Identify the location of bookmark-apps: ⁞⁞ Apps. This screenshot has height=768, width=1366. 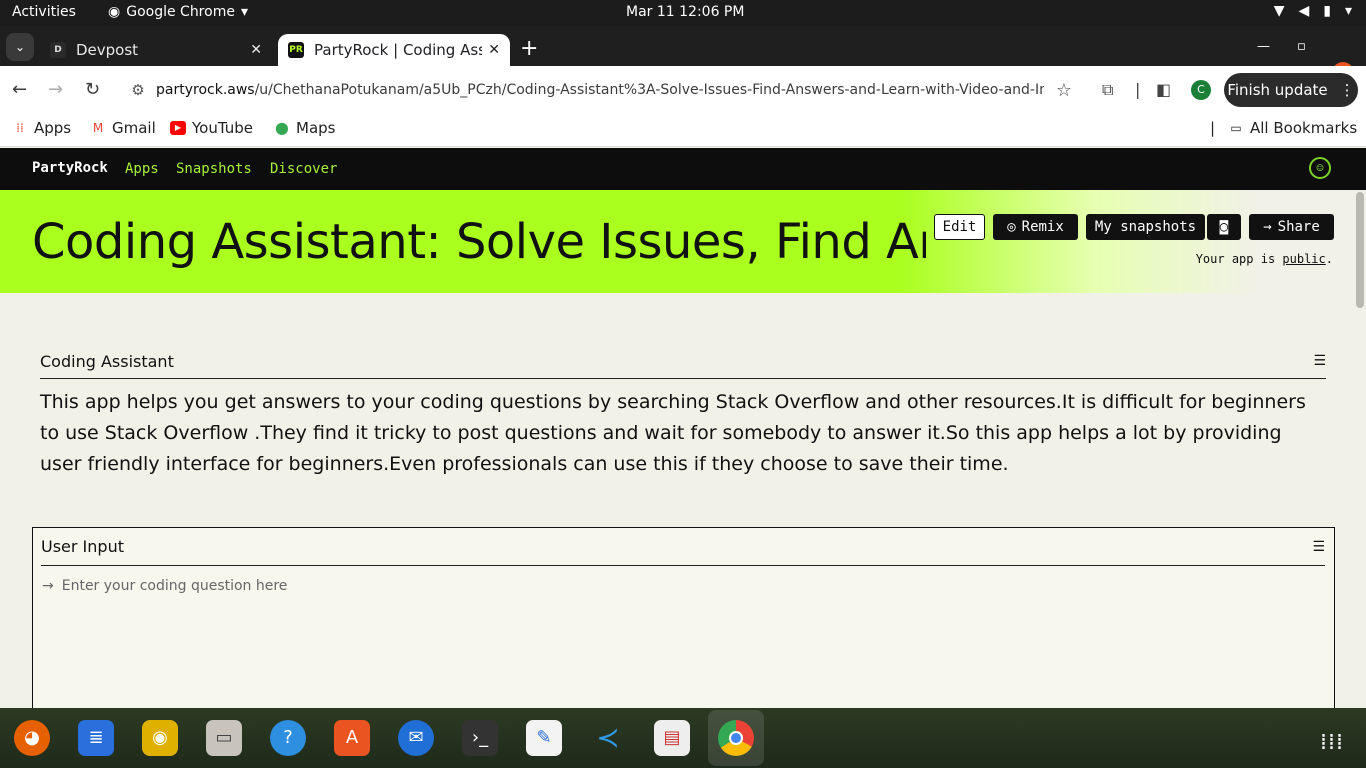
(41, 128).